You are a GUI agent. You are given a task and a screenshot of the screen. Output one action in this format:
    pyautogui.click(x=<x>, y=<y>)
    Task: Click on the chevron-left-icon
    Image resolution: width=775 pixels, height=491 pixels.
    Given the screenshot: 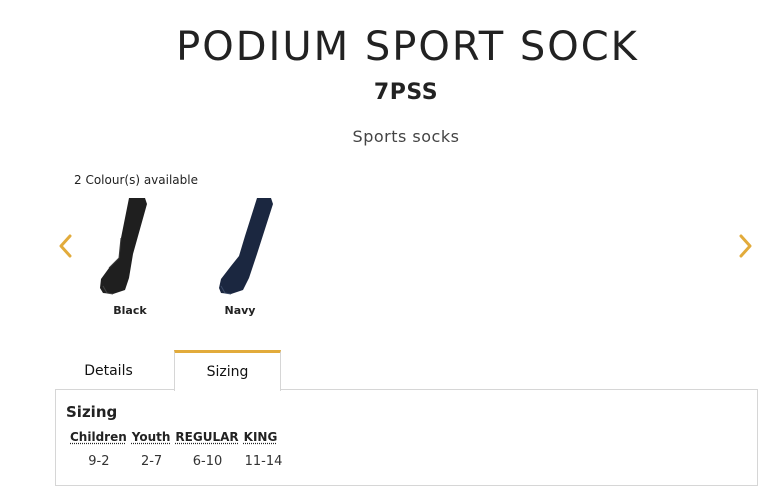 What is the action you would take?
    pyautogui.click(x=65, y=246)
    